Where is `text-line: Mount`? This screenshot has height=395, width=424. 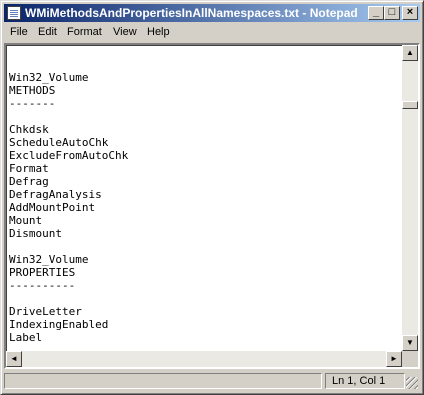
text-line: Mount is located at coordinates (26, 220).